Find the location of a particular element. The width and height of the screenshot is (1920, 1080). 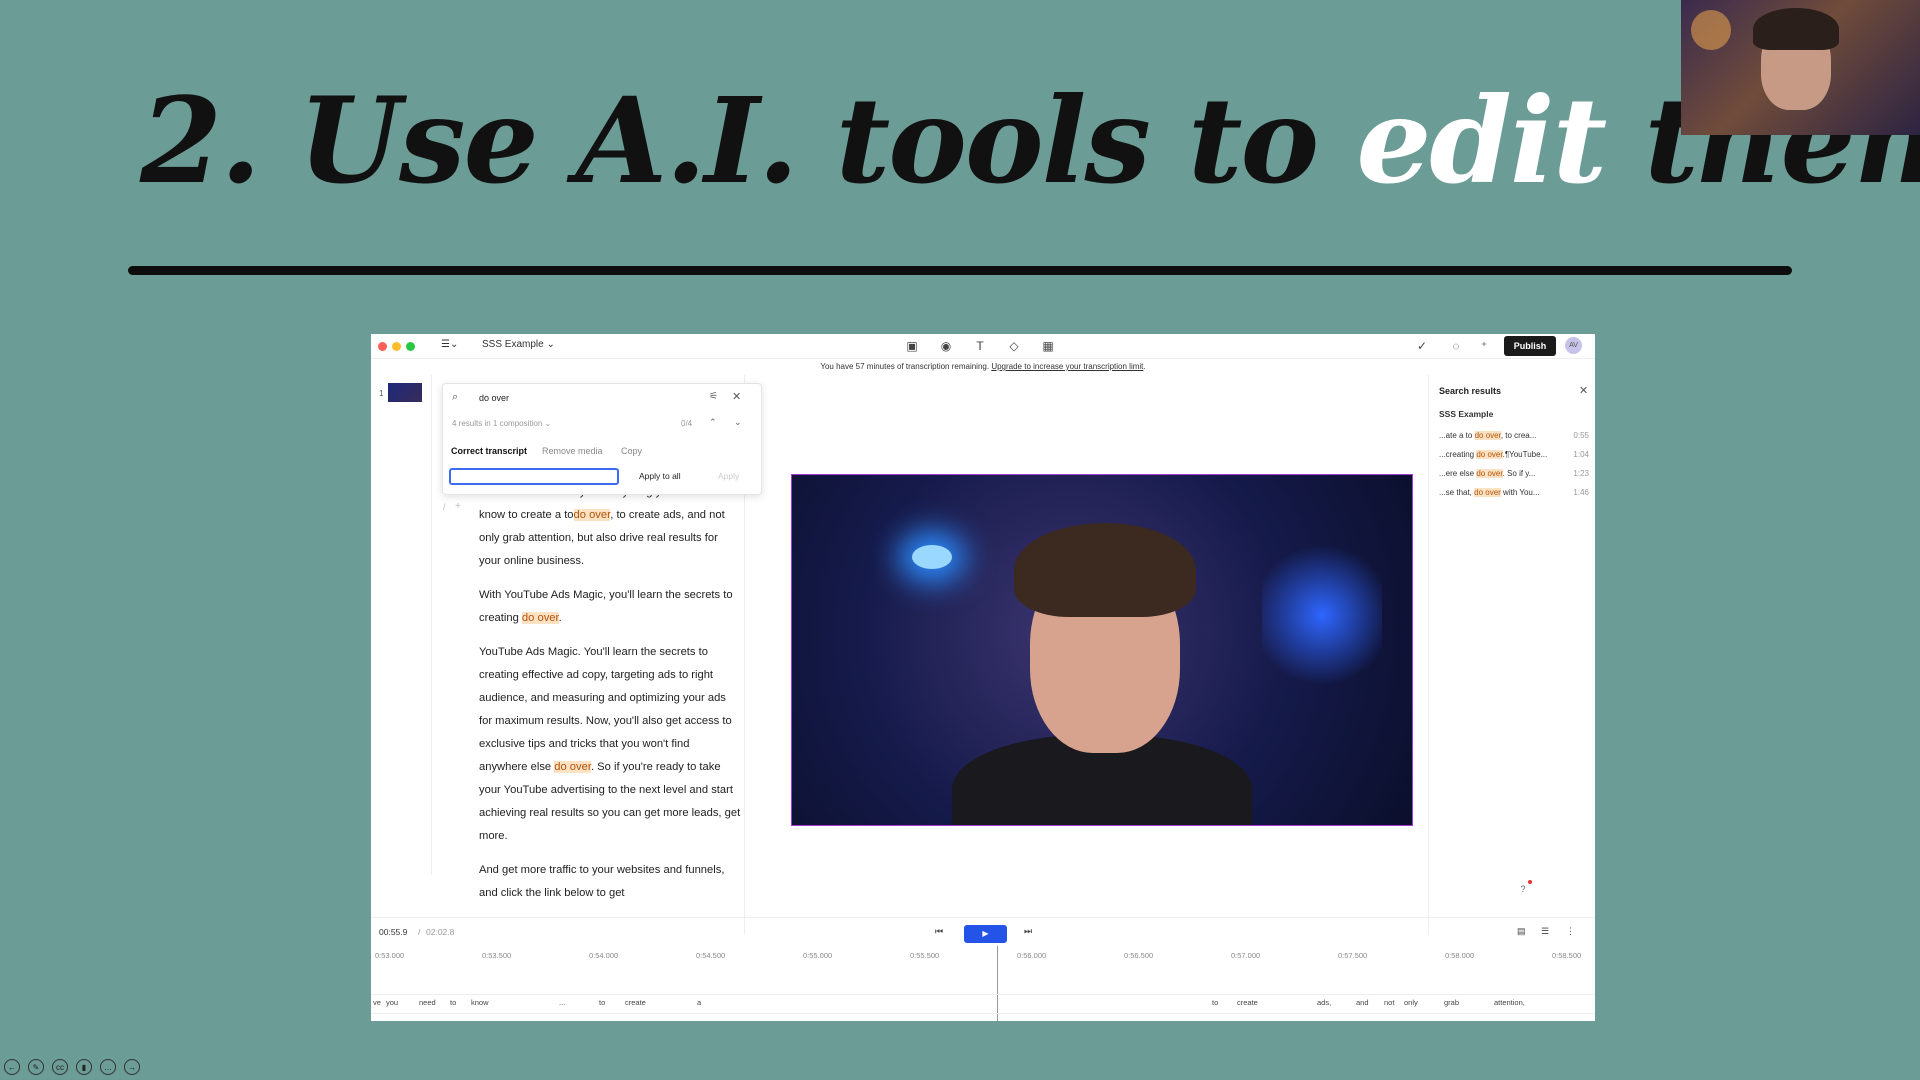

timeline-word: grab is located at coordinates (1451, 1002).